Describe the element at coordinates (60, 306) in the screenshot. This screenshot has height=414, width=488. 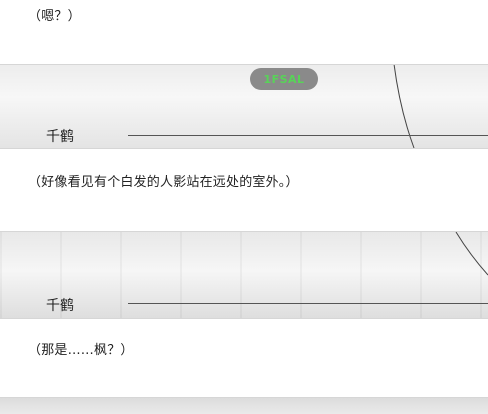
I see `speaker-name-2: 千鹤` at that location.